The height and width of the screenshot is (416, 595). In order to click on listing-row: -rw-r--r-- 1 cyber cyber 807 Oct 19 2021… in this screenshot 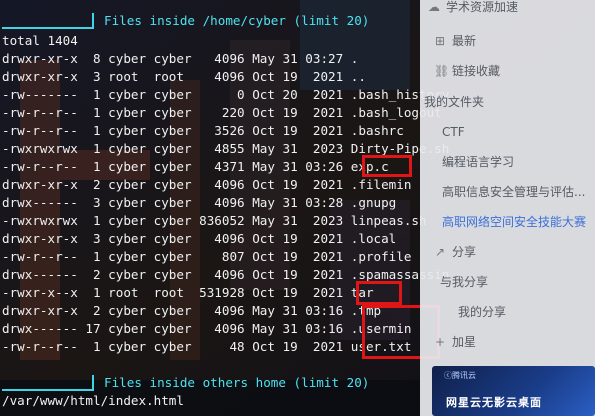, I will do `click(207, 256)`.